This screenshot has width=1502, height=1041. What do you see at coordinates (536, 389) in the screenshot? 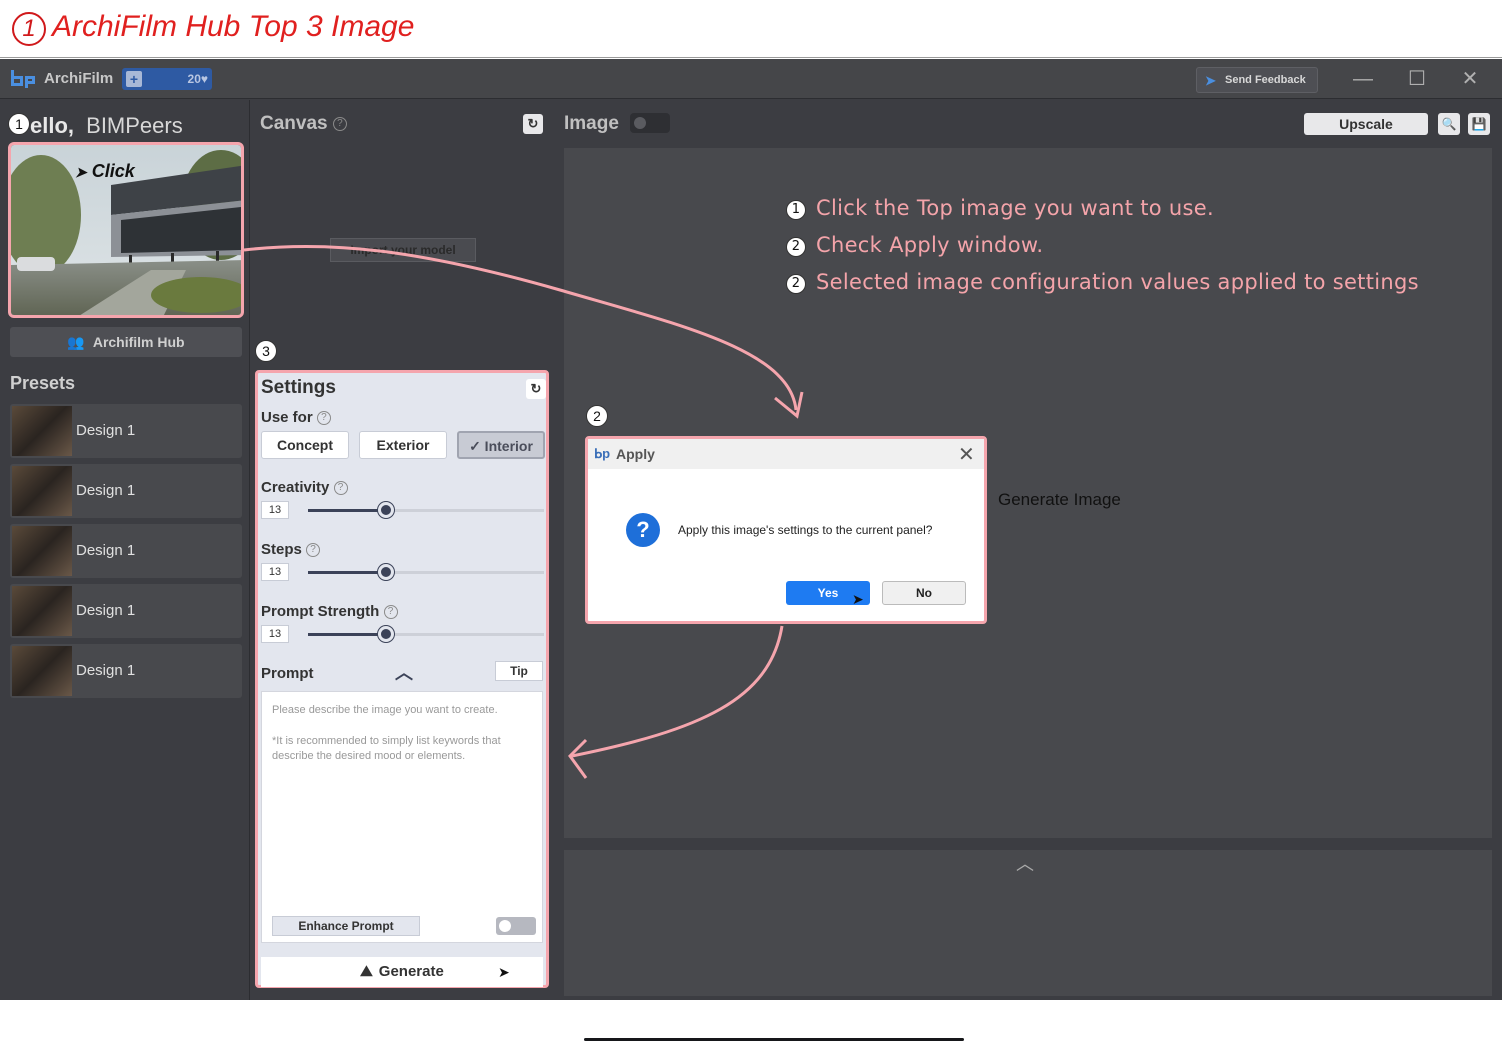
I see `settings-refresh-icon: ↻` at bounding box center [536, 389].